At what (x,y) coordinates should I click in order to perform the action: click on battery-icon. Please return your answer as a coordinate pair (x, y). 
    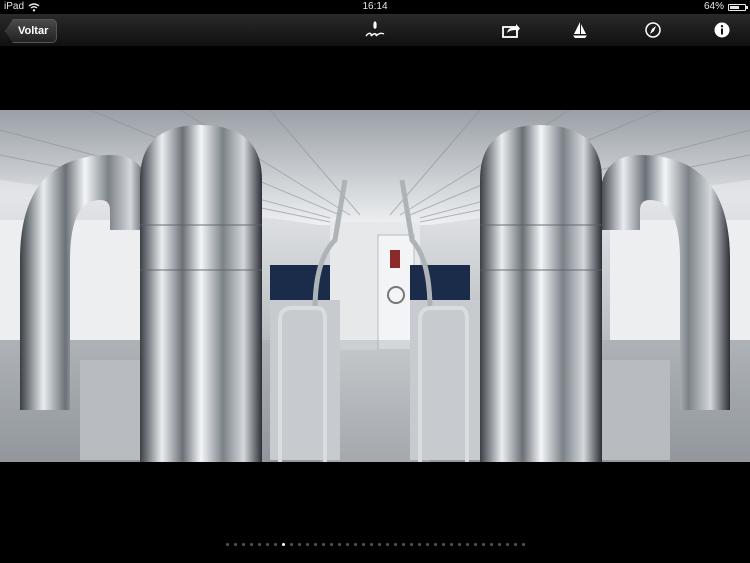
    Looking at the image, I should click on (738, 7).